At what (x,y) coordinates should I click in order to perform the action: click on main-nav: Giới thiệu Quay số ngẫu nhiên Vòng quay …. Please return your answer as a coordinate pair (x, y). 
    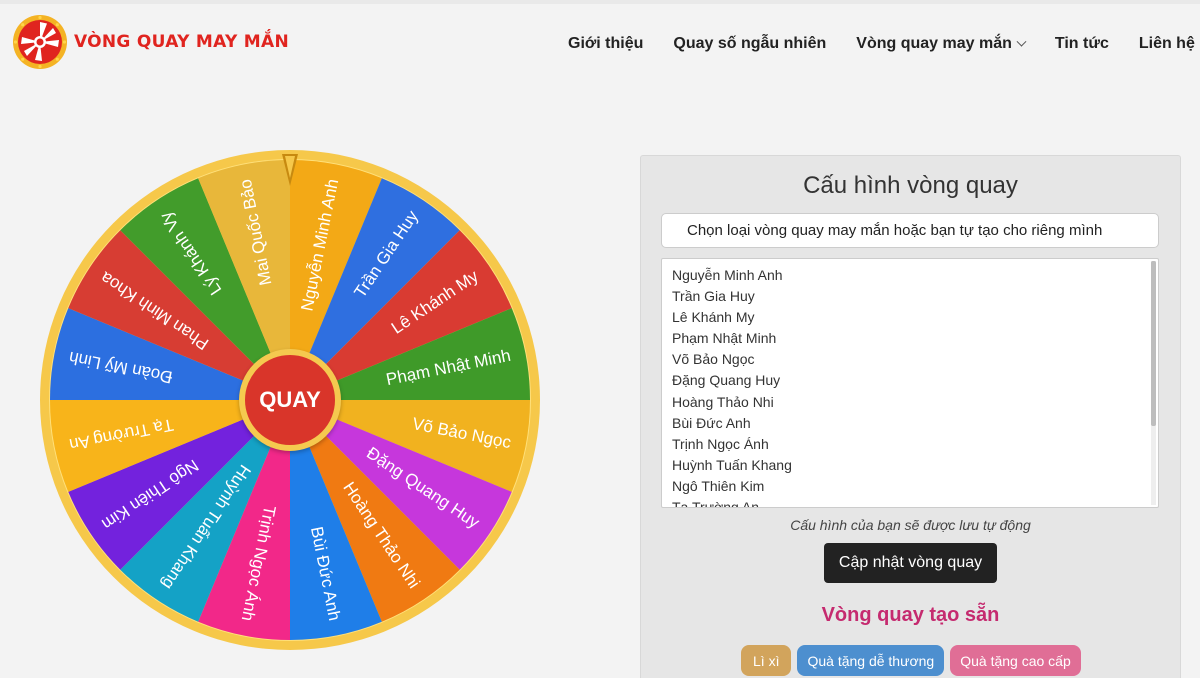
    Looking at the image, I should click on (881, 44).